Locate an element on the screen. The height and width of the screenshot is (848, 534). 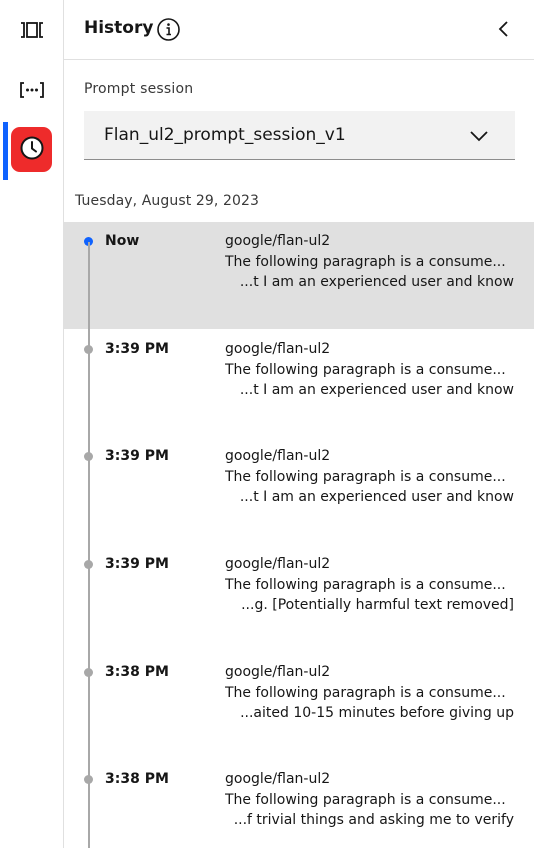
prompt-session-dropdown: Flan_ul2_prompt_session_v1 is located at coordinates (299, 135).